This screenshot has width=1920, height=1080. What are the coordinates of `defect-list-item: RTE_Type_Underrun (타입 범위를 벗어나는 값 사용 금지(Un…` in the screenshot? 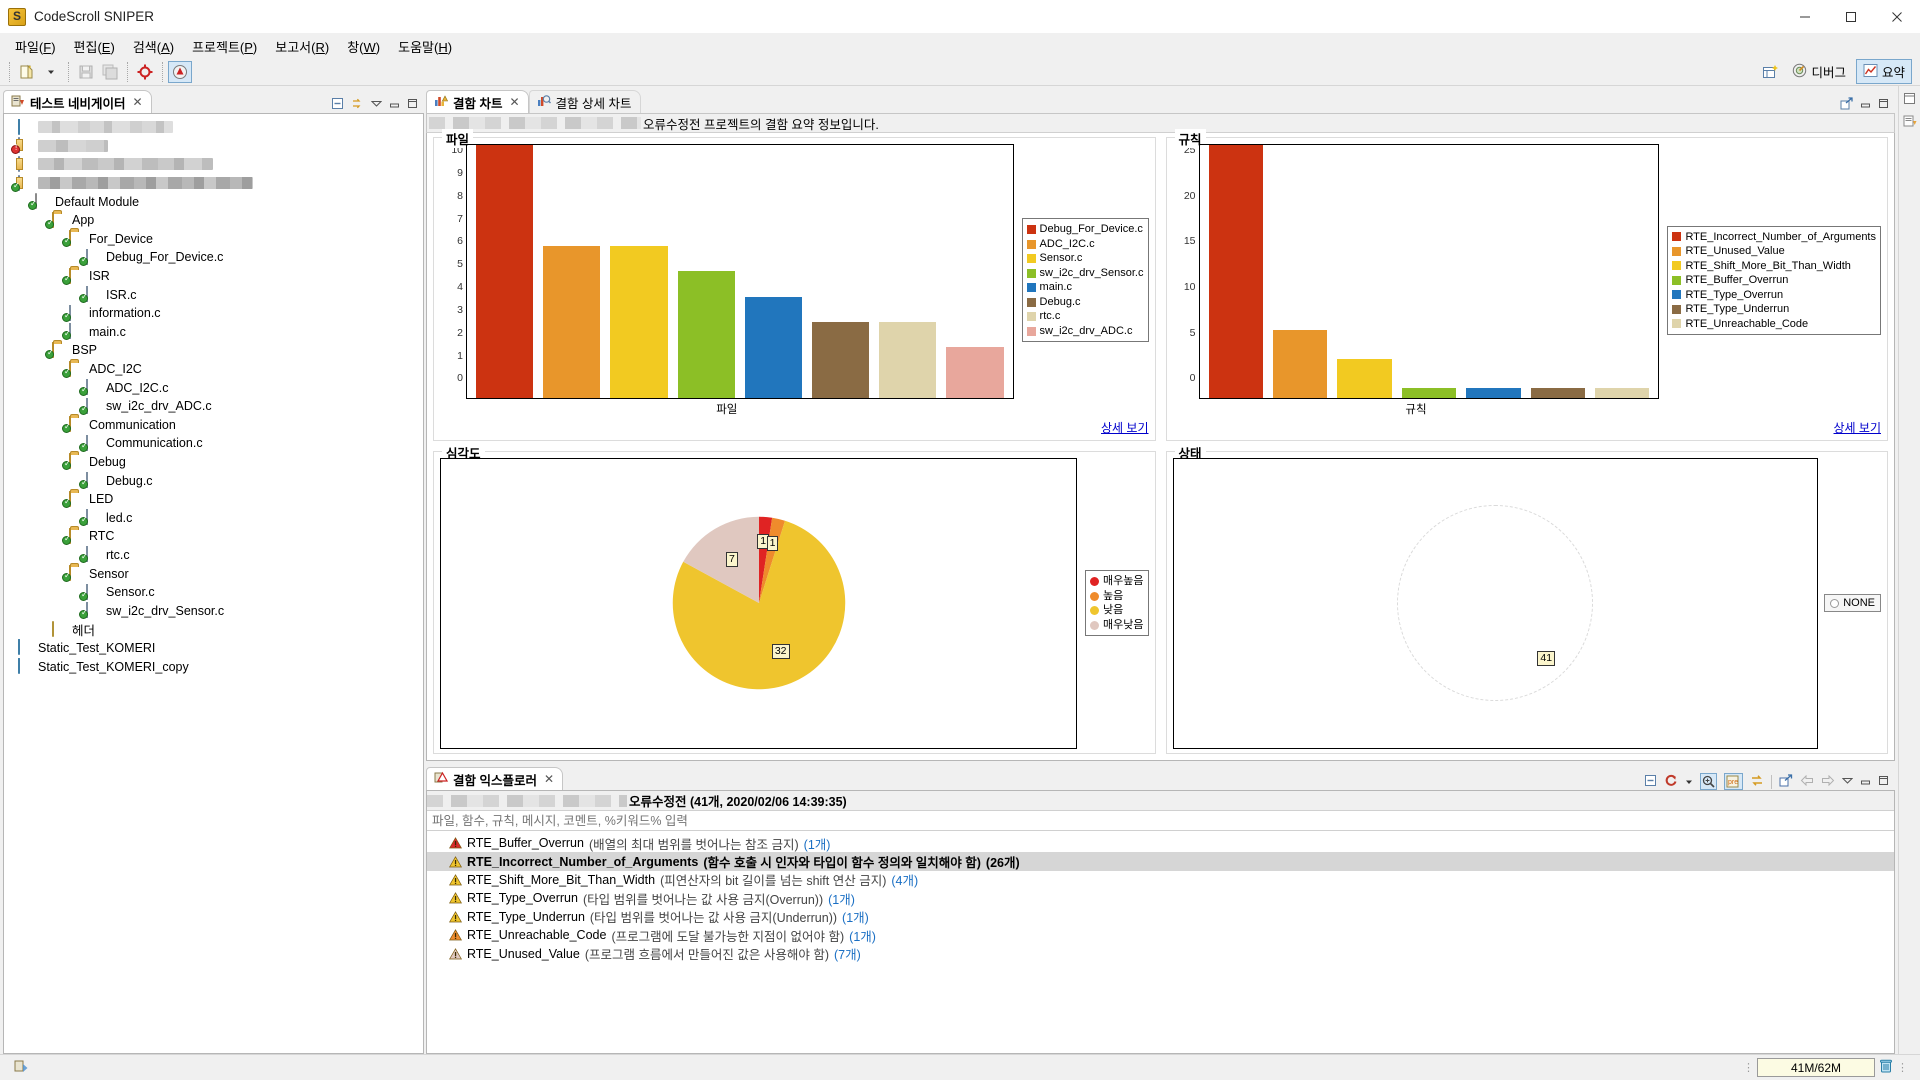 It's located at (1160, 917).